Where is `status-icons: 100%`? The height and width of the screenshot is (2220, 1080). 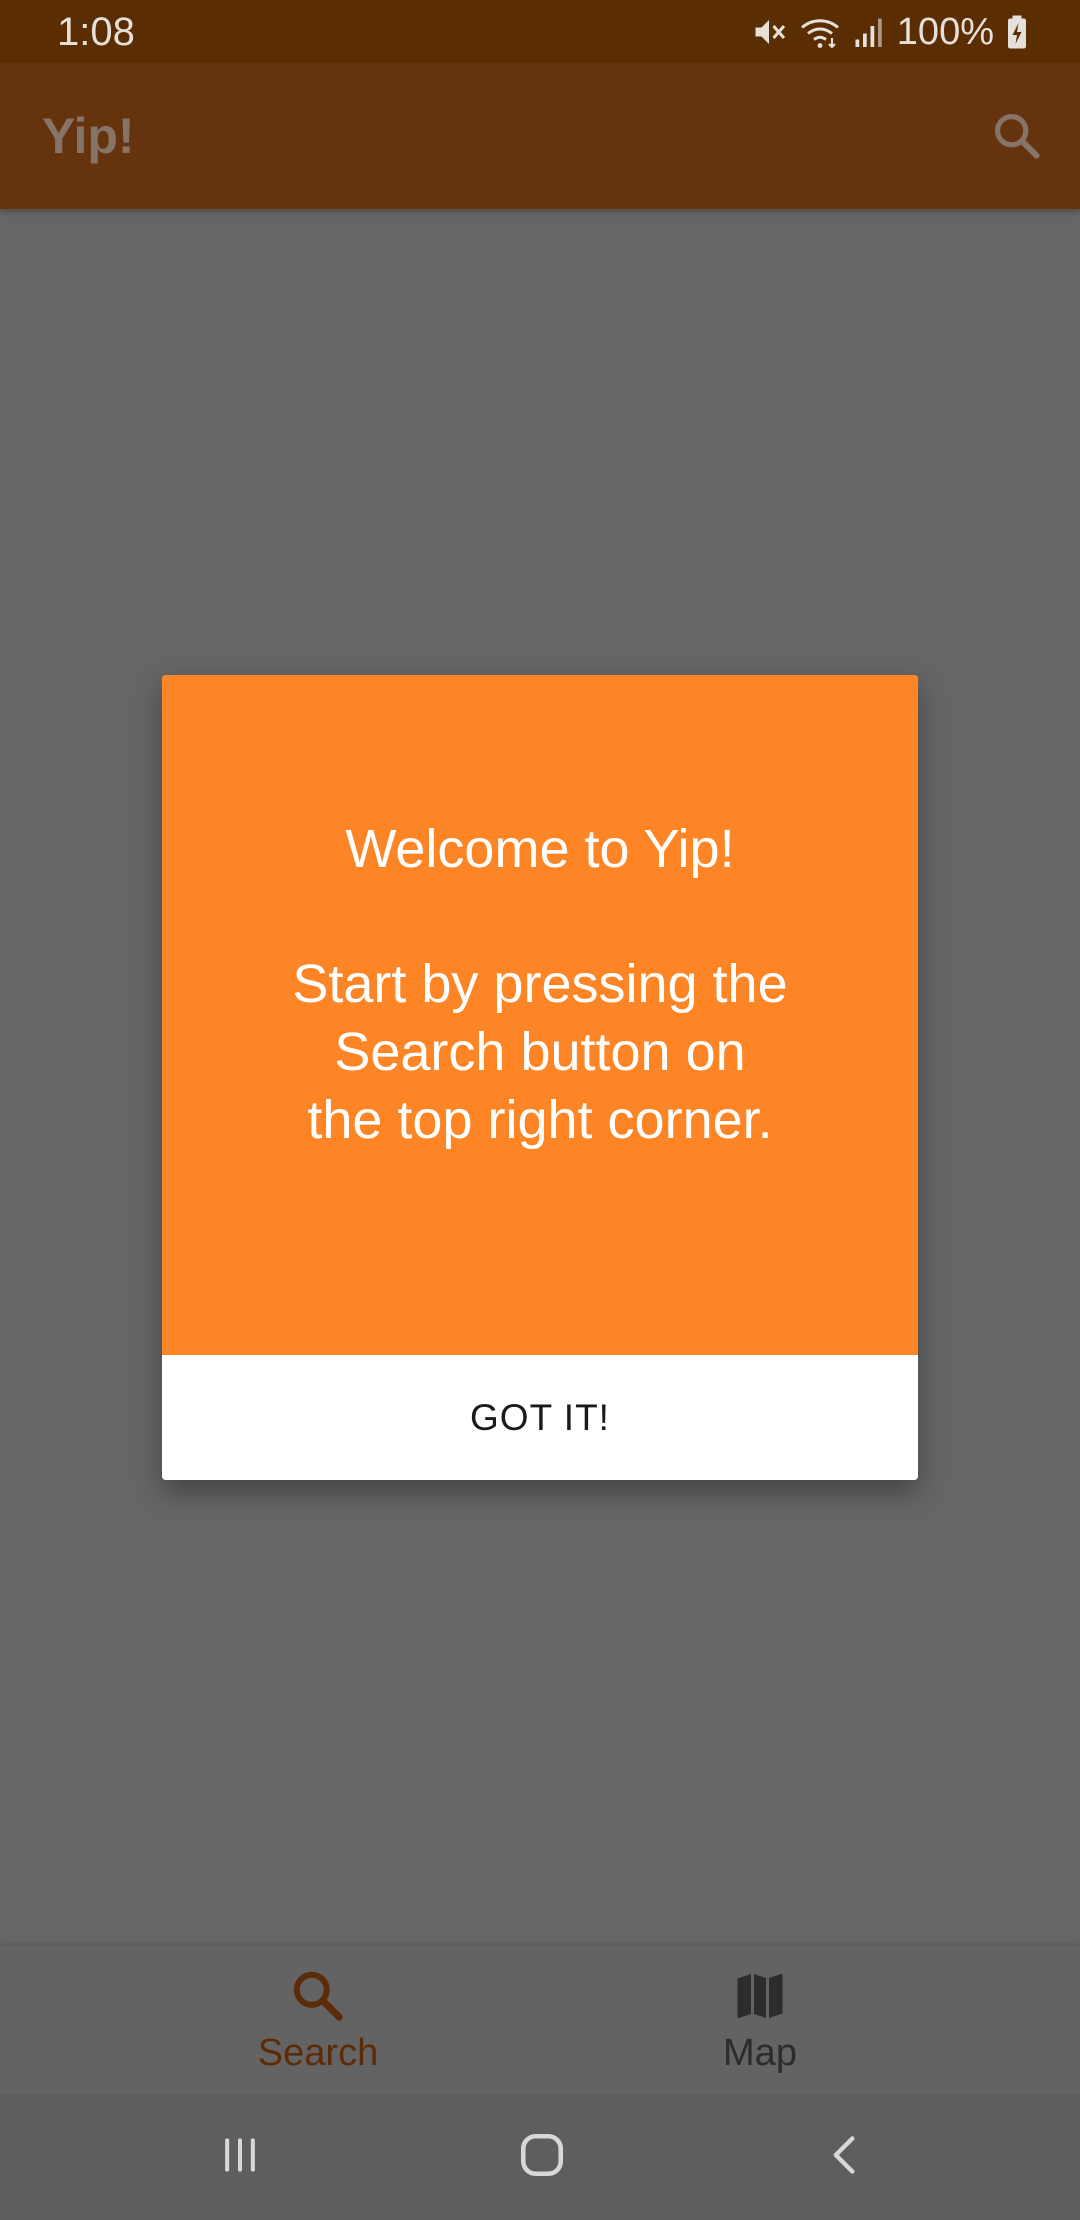
status-icons: 100% is located at coordinates (889, 32).